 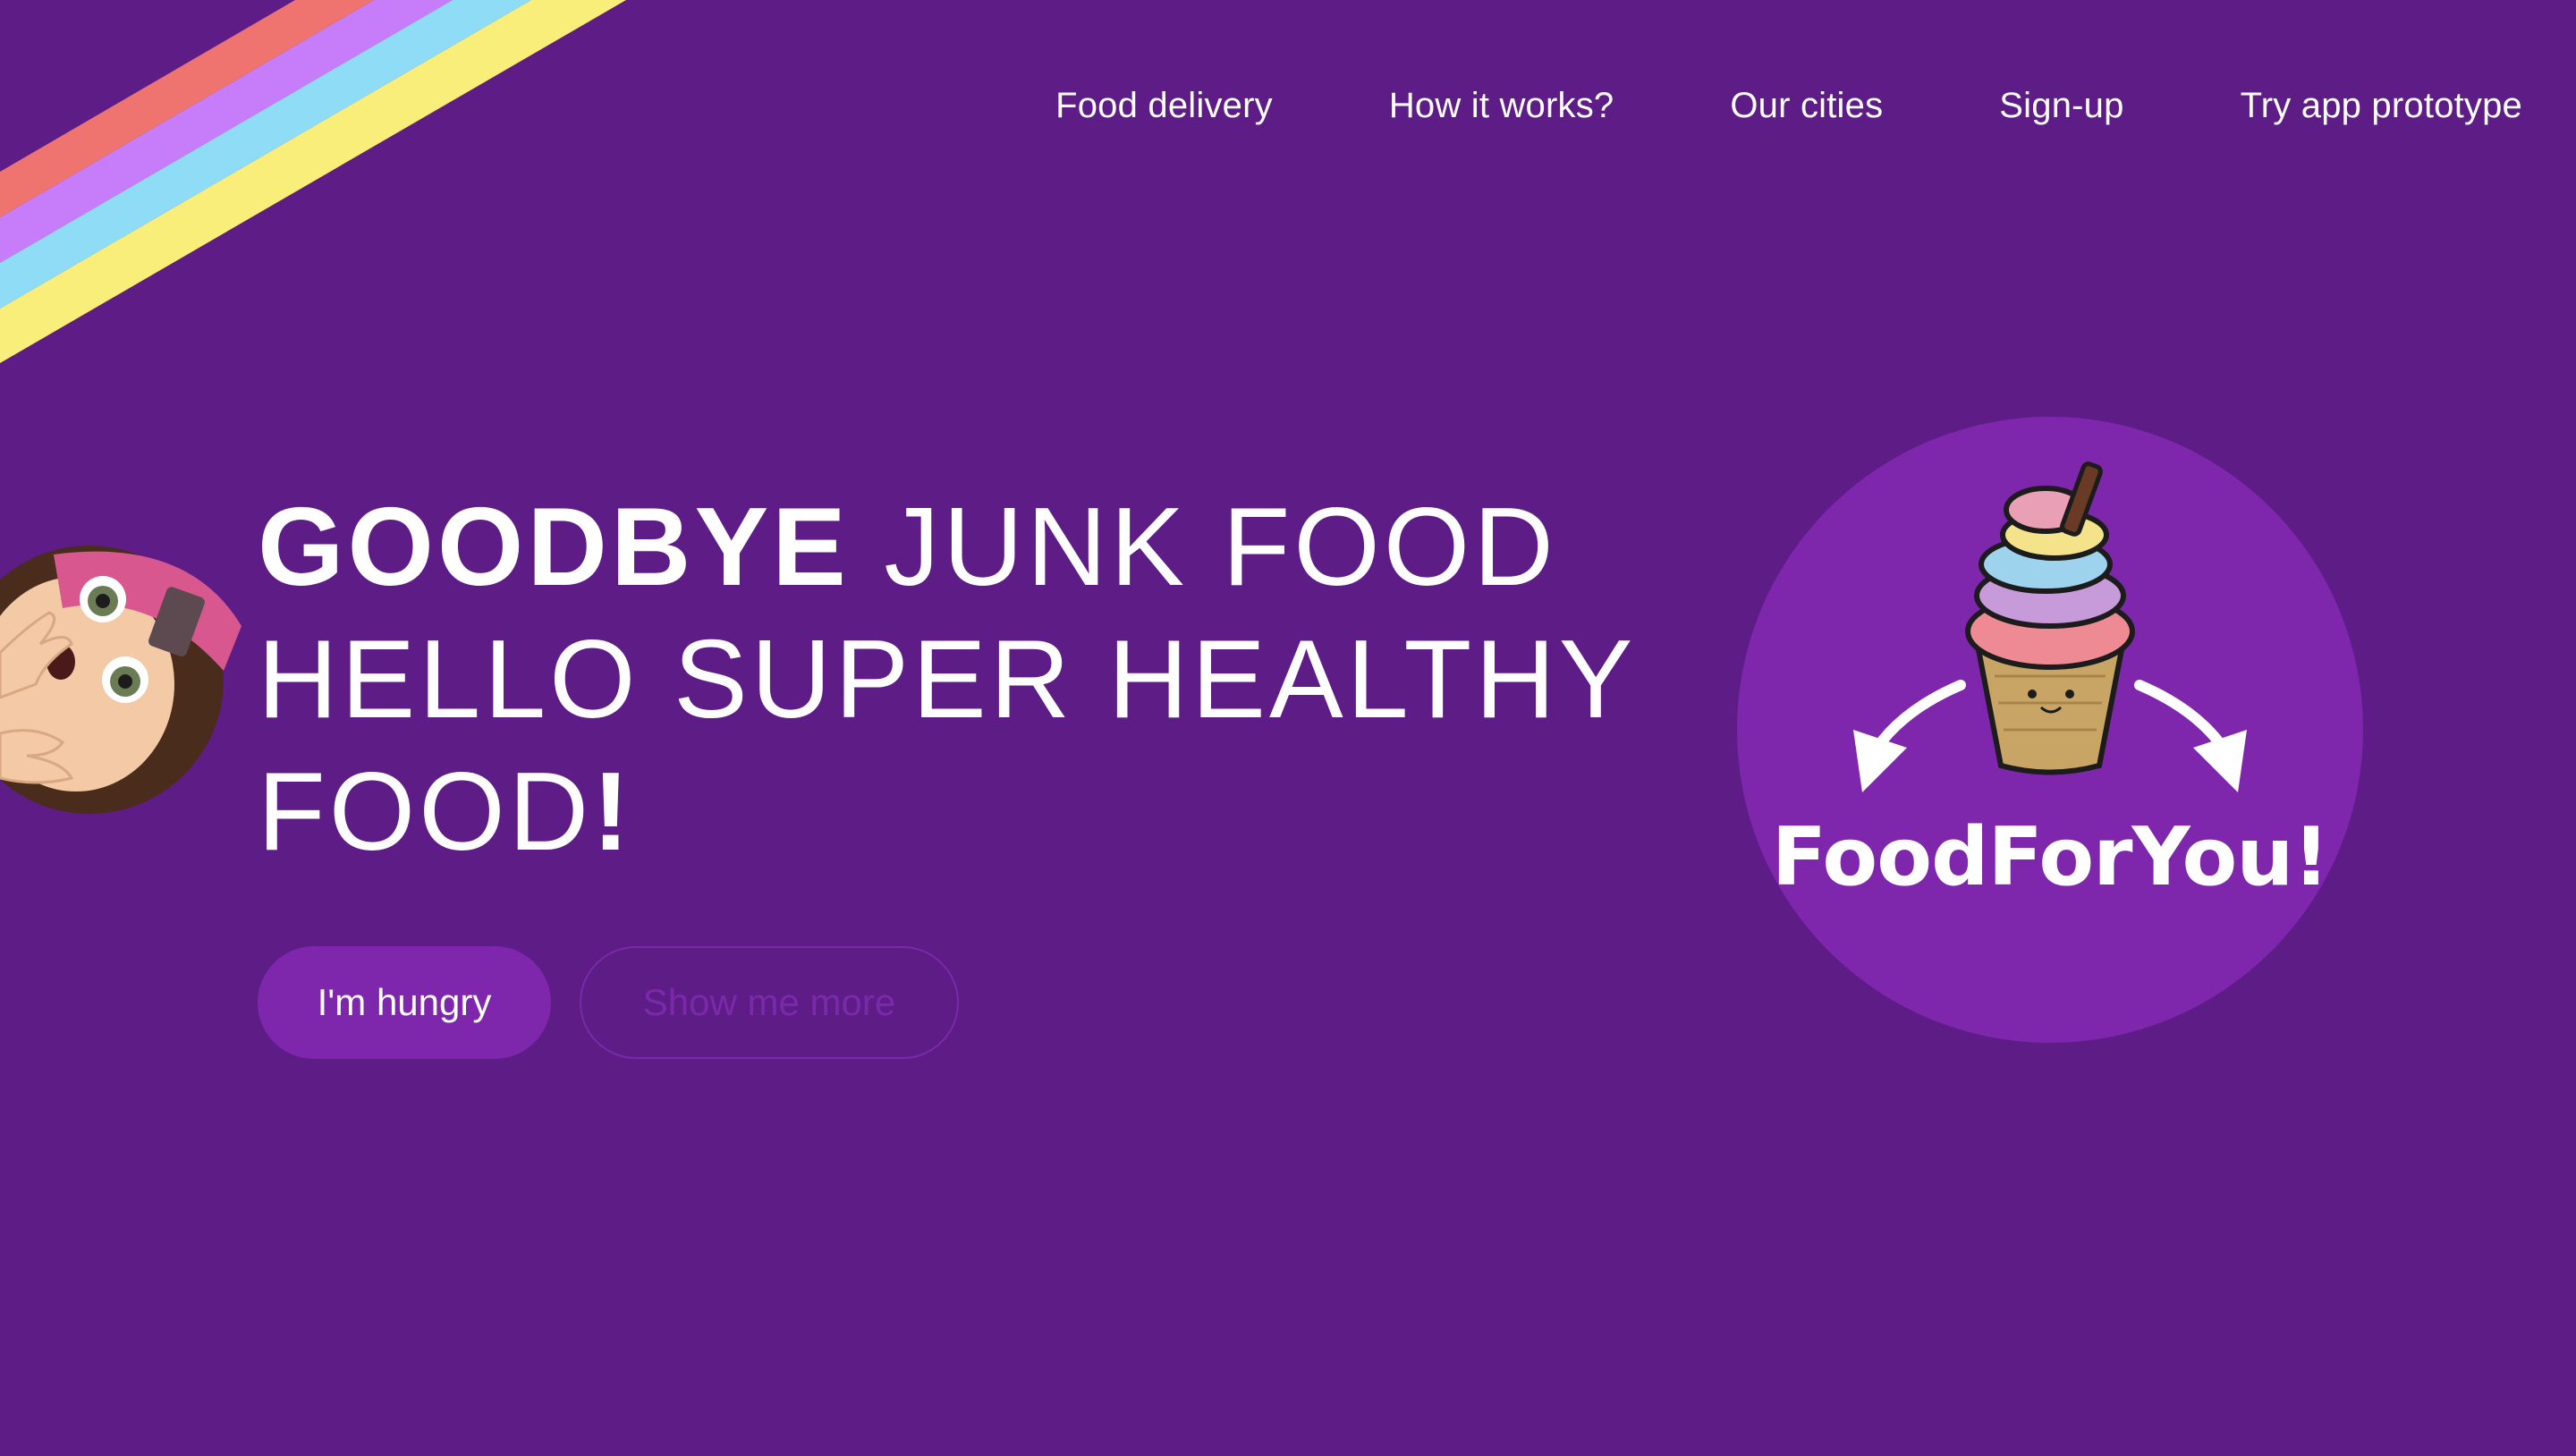 I want to click on girl-avatar-icon, so click(x=125, y=671).